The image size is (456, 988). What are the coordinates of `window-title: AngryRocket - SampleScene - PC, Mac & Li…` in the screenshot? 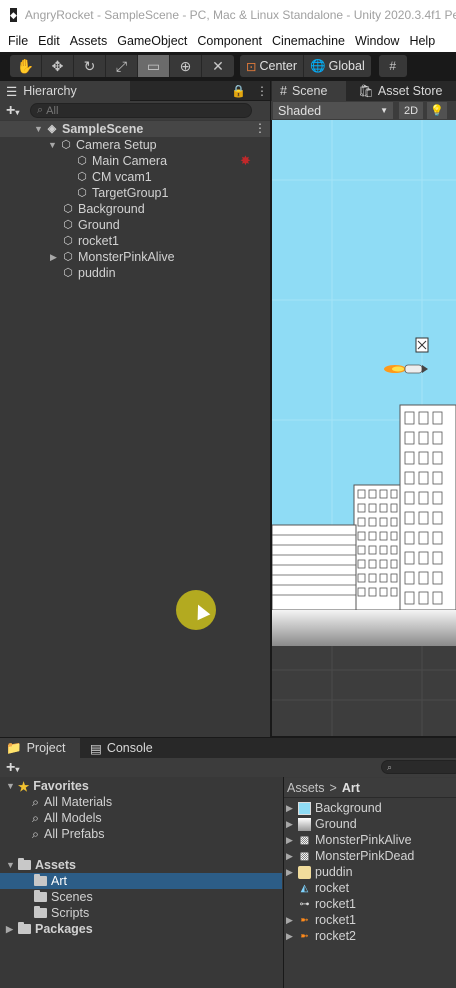 It's located at (240, 15).